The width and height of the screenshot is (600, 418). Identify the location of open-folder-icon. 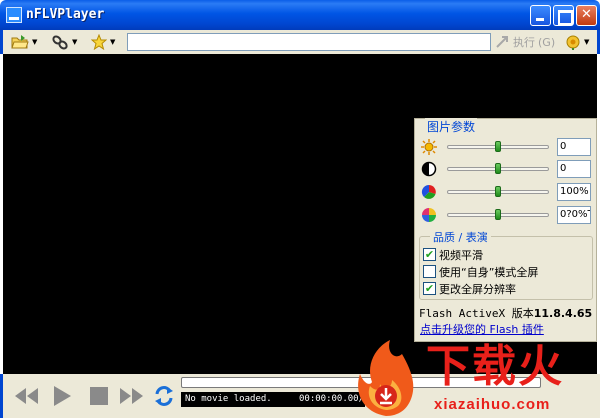
(20, 42).